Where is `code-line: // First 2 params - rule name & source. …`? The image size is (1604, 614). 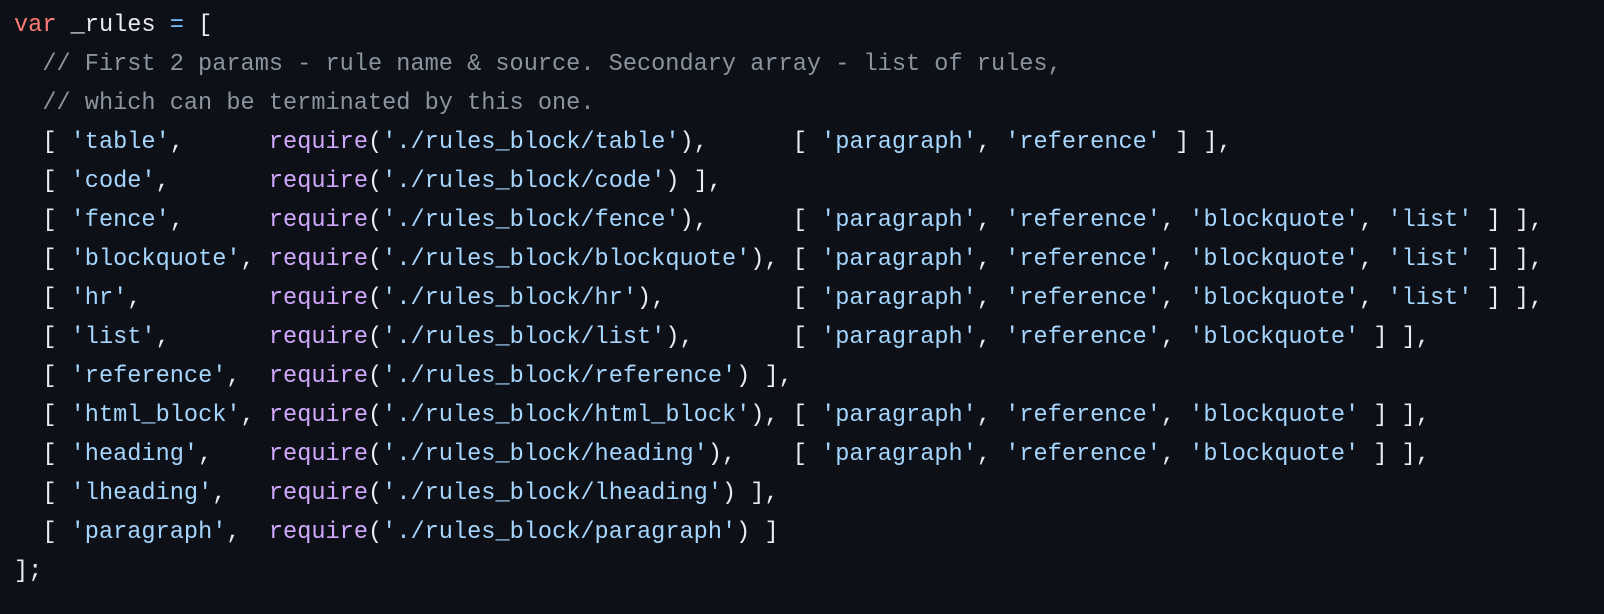
code-line: // First 2 params - rule name & source. … is located at coordinates (809, 64).